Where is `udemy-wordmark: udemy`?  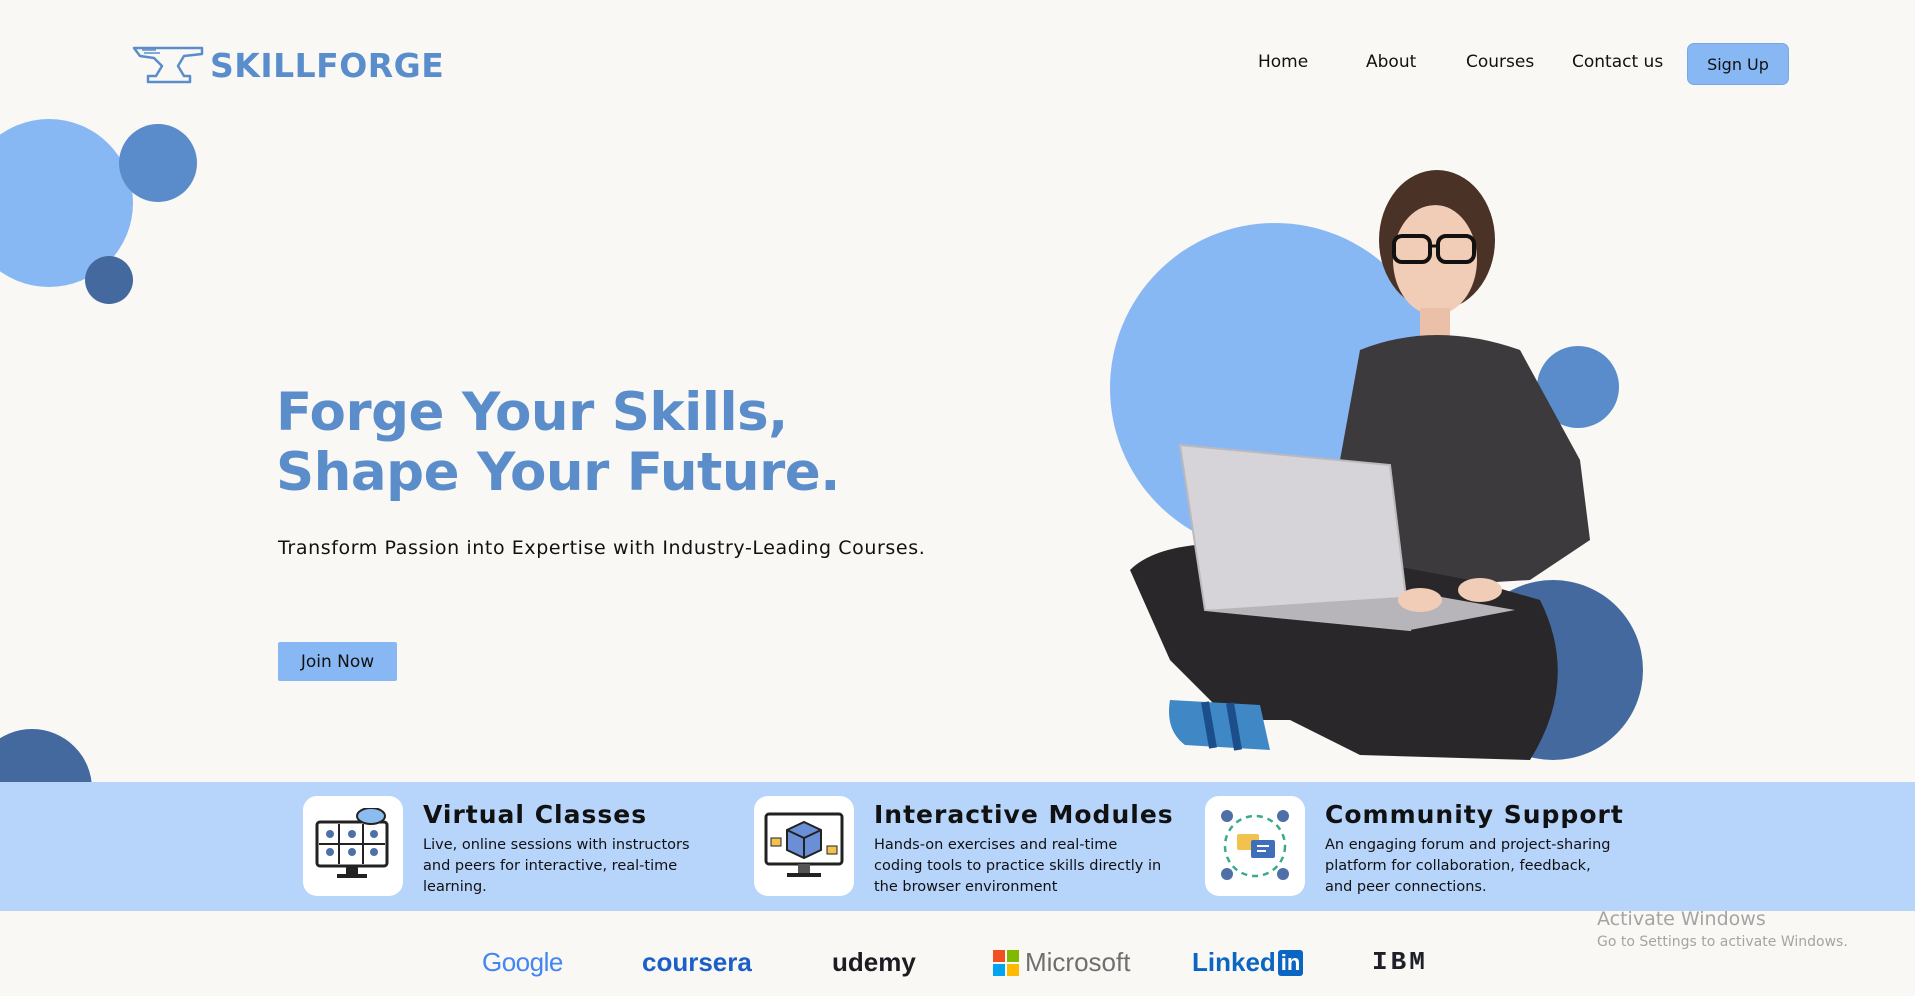 udemy-wordmark: udemy is located at coordinates (874, 962).